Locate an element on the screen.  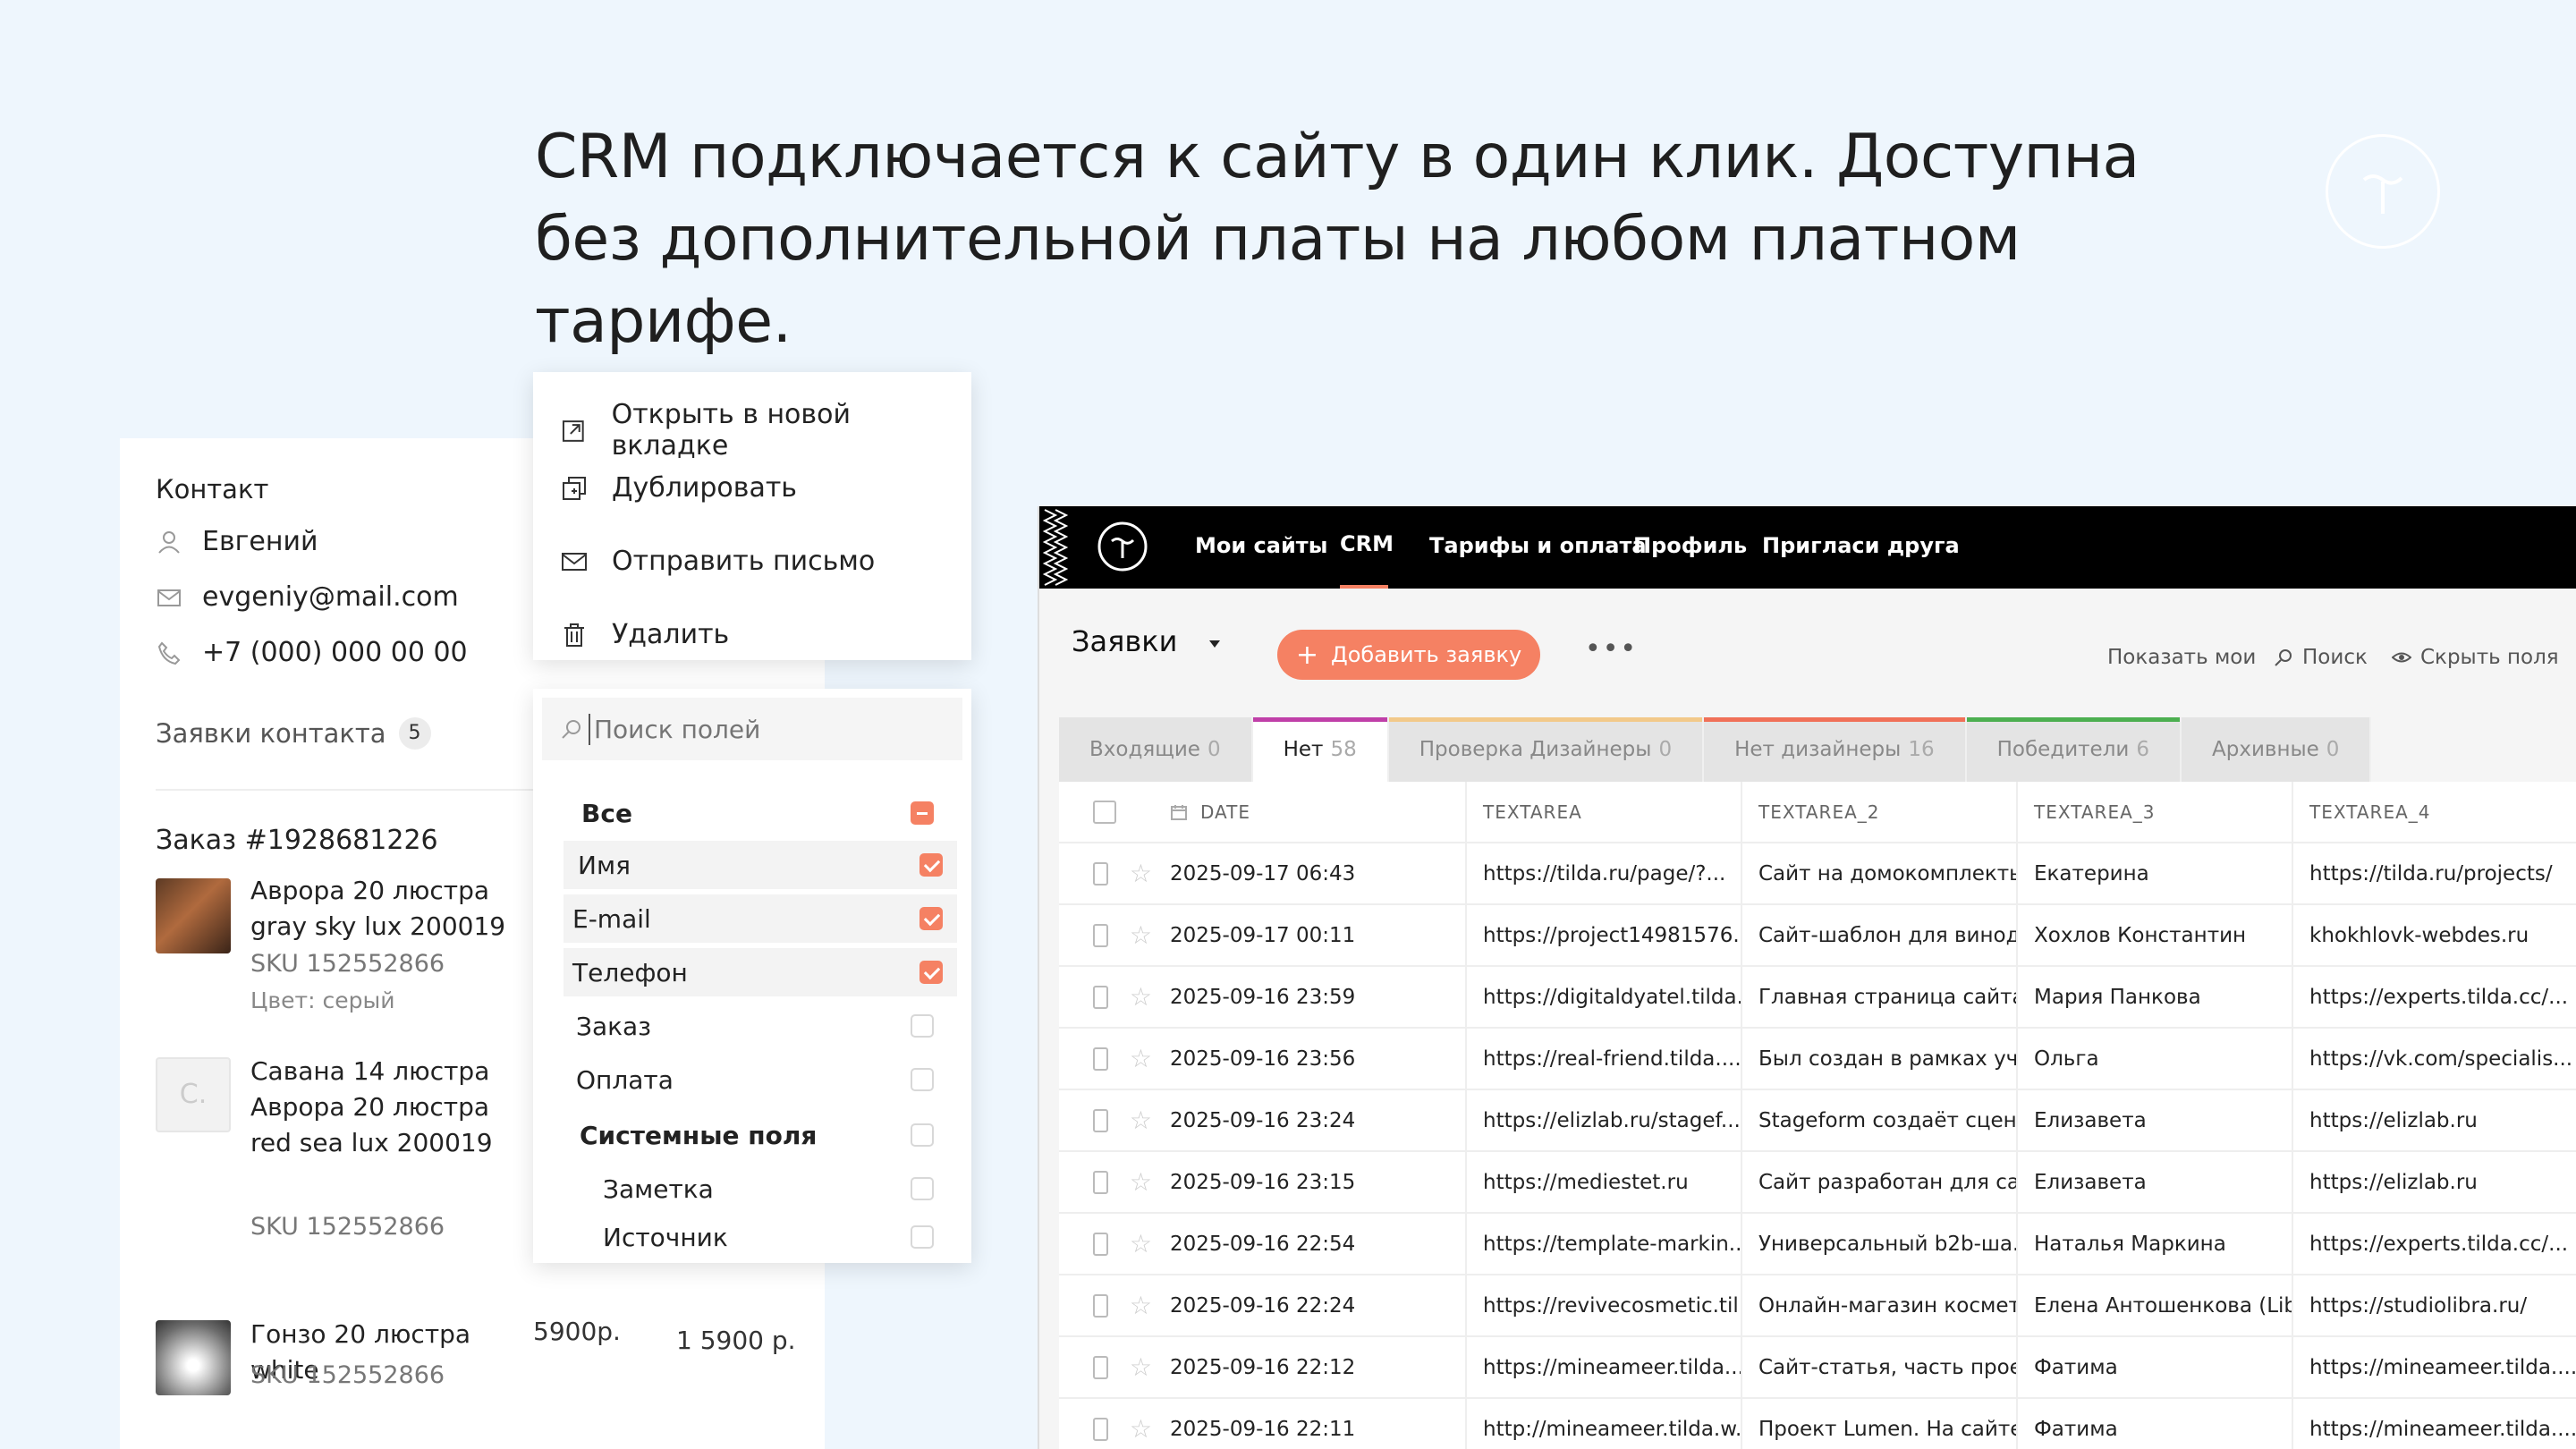
tab-incoming: Входящие 0 is located at coordinates (1156, 749).